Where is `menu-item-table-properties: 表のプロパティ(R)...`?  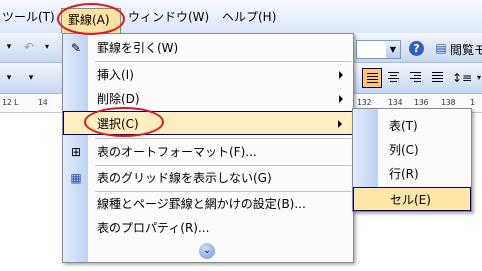 menu-item-table-properties: 表のプロパティ(R)... is located at coordinates (208, 228).